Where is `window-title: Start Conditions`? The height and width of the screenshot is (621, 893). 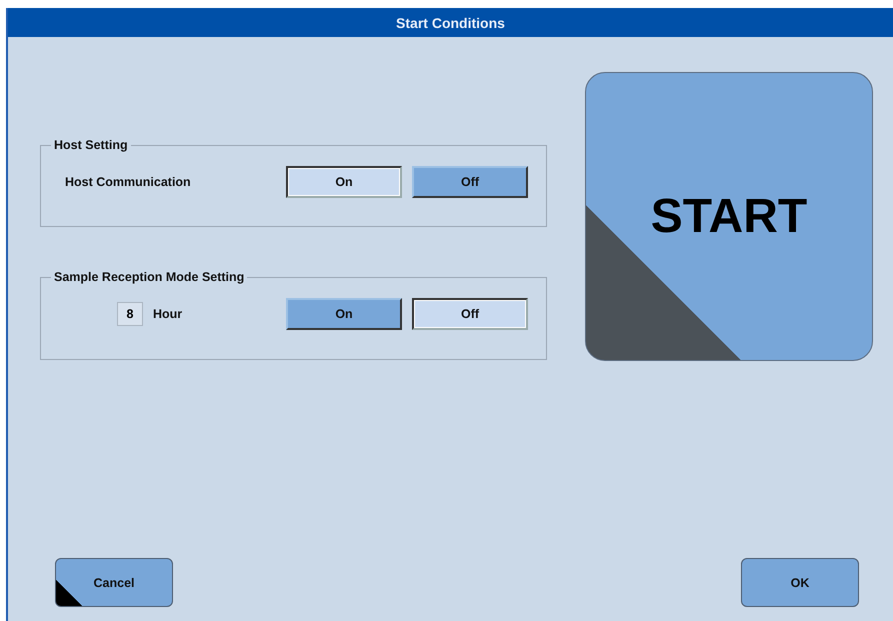 window-title: Start Conditions is located at coordinates (450, 22).